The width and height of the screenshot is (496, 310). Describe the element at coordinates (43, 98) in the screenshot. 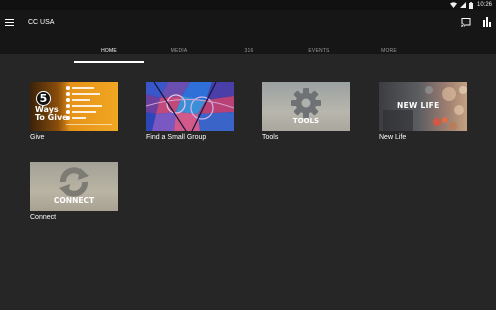

I see `five-ways-badge-icon: 5` at that location.